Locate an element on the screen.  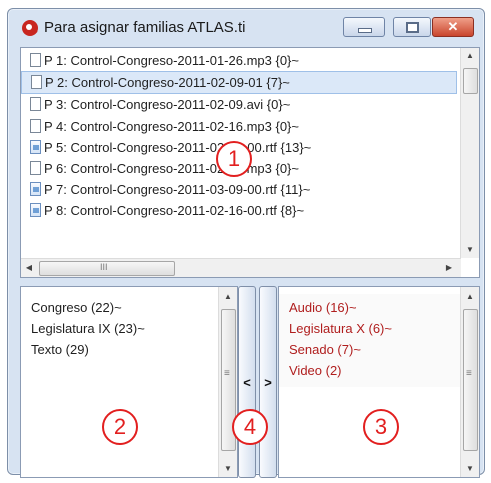
left-arrow-label: < is located at coordinates (247, 382).